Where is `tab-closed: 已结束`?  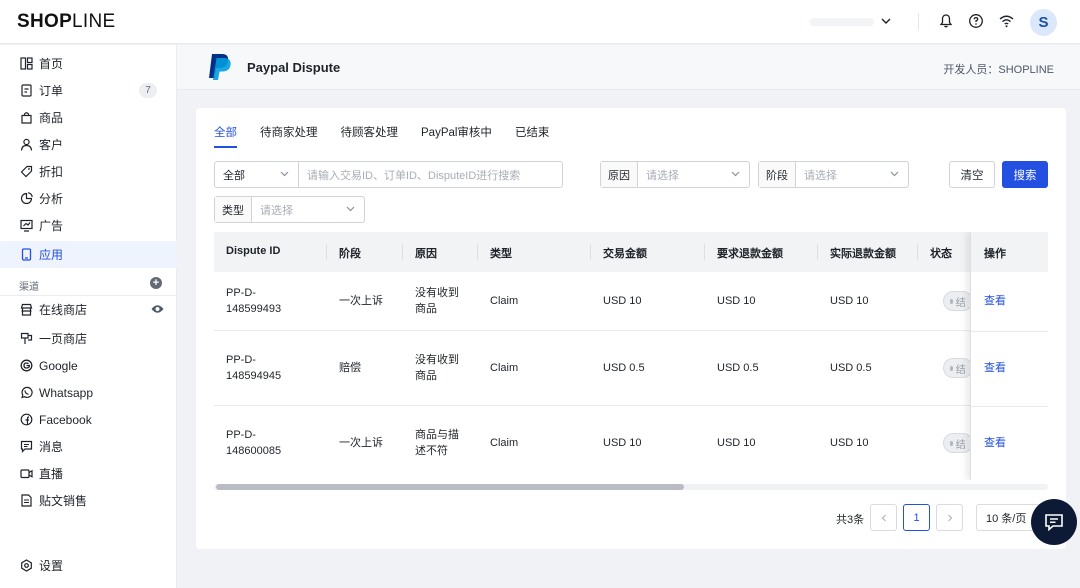 tab-closed: 已结束 is located at coordinates (532, 136).